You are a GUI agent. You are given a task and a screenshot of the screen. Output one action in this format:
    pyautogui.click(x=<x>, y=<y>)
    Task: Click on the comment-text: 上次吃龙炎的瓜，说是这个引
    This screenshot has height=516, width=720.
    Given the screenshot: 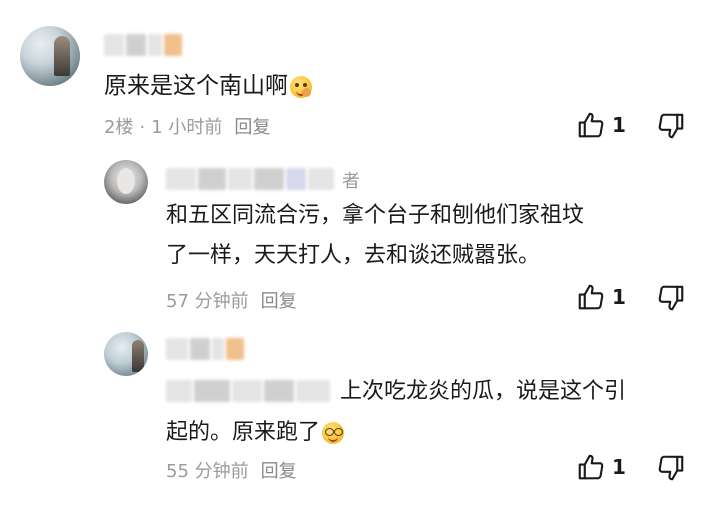 What is the action you would take?
    pyautogui.click(x=483, y=392)
    